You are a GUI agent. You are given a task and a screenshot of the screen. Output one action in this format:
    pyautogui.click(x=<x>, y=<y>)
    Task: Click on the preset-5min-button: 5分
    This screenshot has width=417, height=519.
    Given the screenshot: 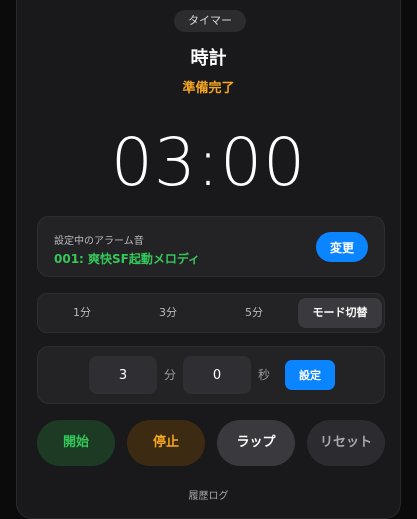 What is the action you would take?
    pyautogui.click(x=254, y=313)
    